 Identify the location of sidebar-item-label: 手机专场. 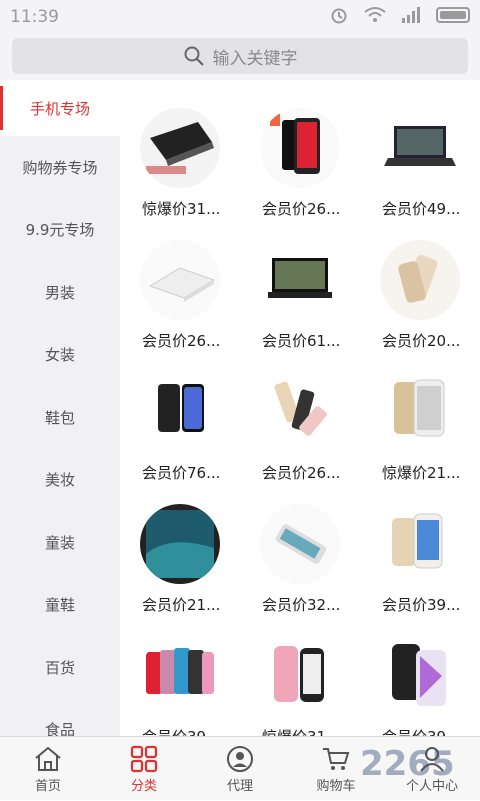
(59, 108).